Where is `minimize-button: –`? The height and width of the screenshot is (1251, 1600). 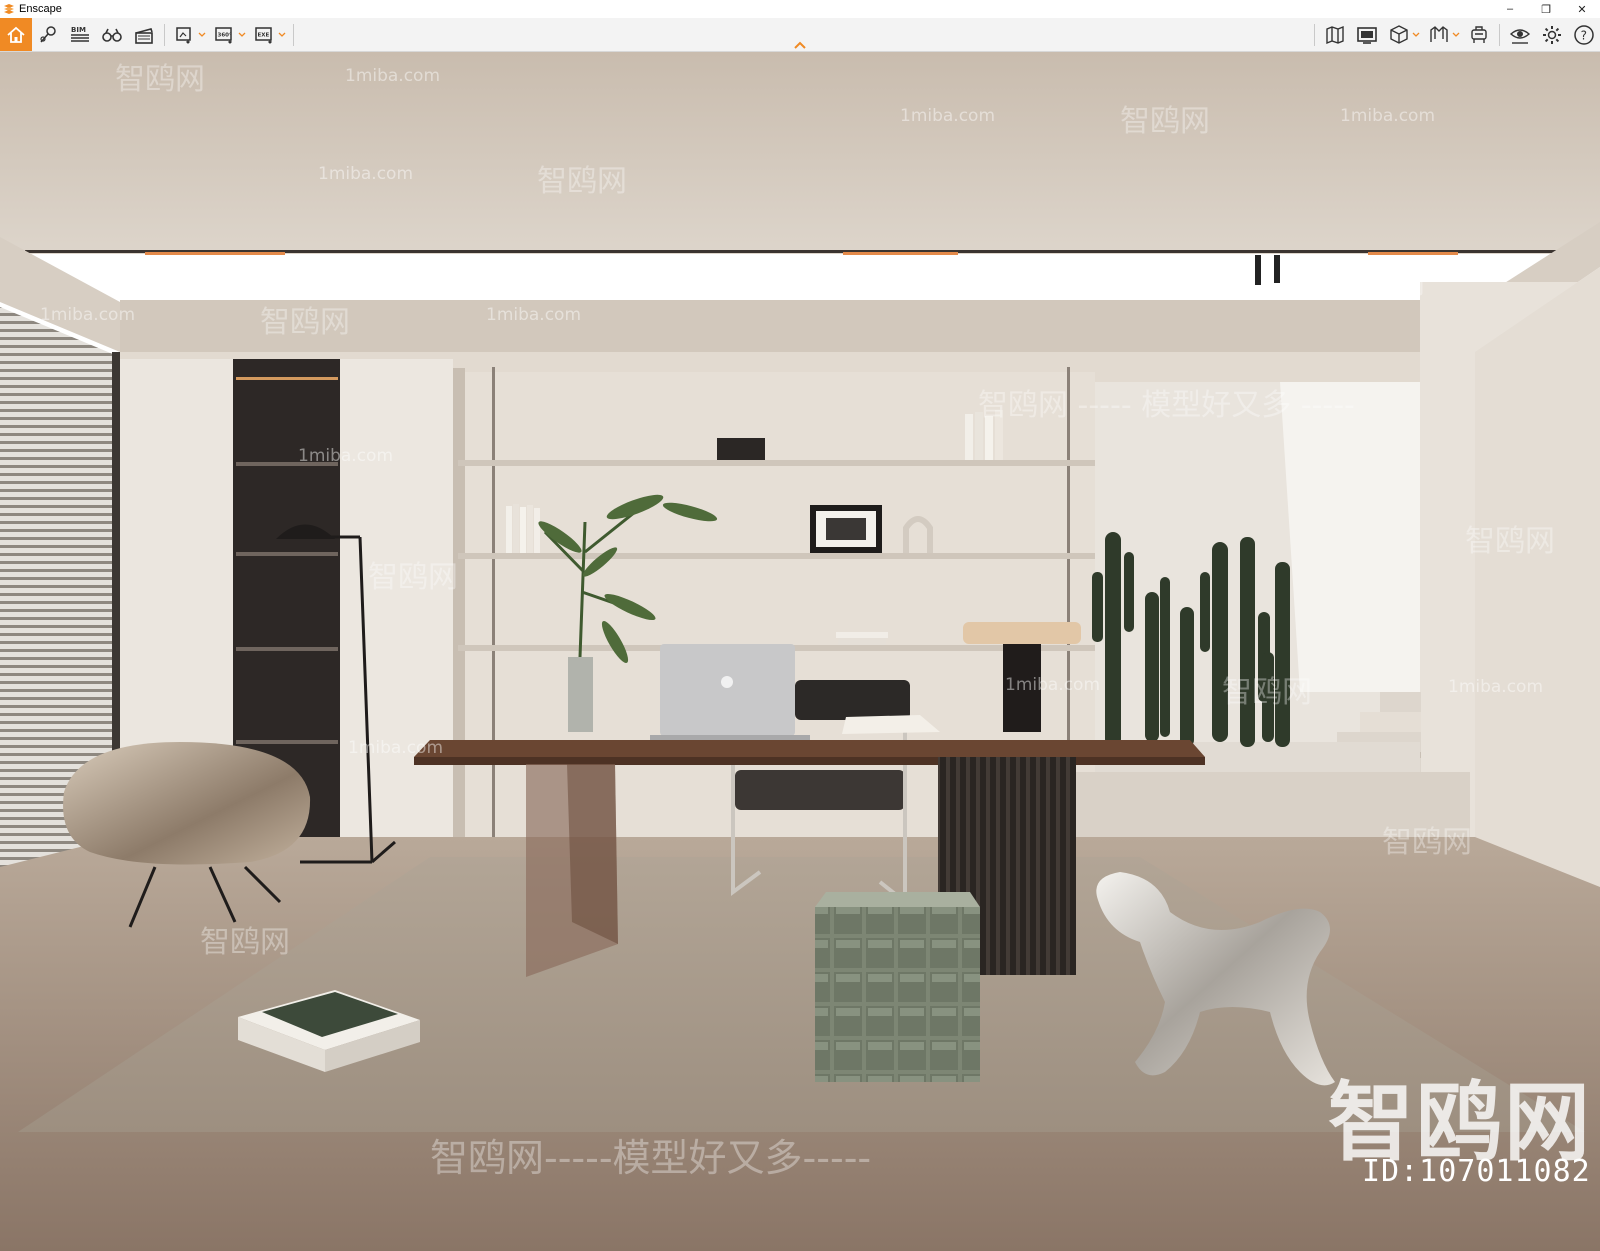
minimize-button: – is located at coordinates (1510, 9).